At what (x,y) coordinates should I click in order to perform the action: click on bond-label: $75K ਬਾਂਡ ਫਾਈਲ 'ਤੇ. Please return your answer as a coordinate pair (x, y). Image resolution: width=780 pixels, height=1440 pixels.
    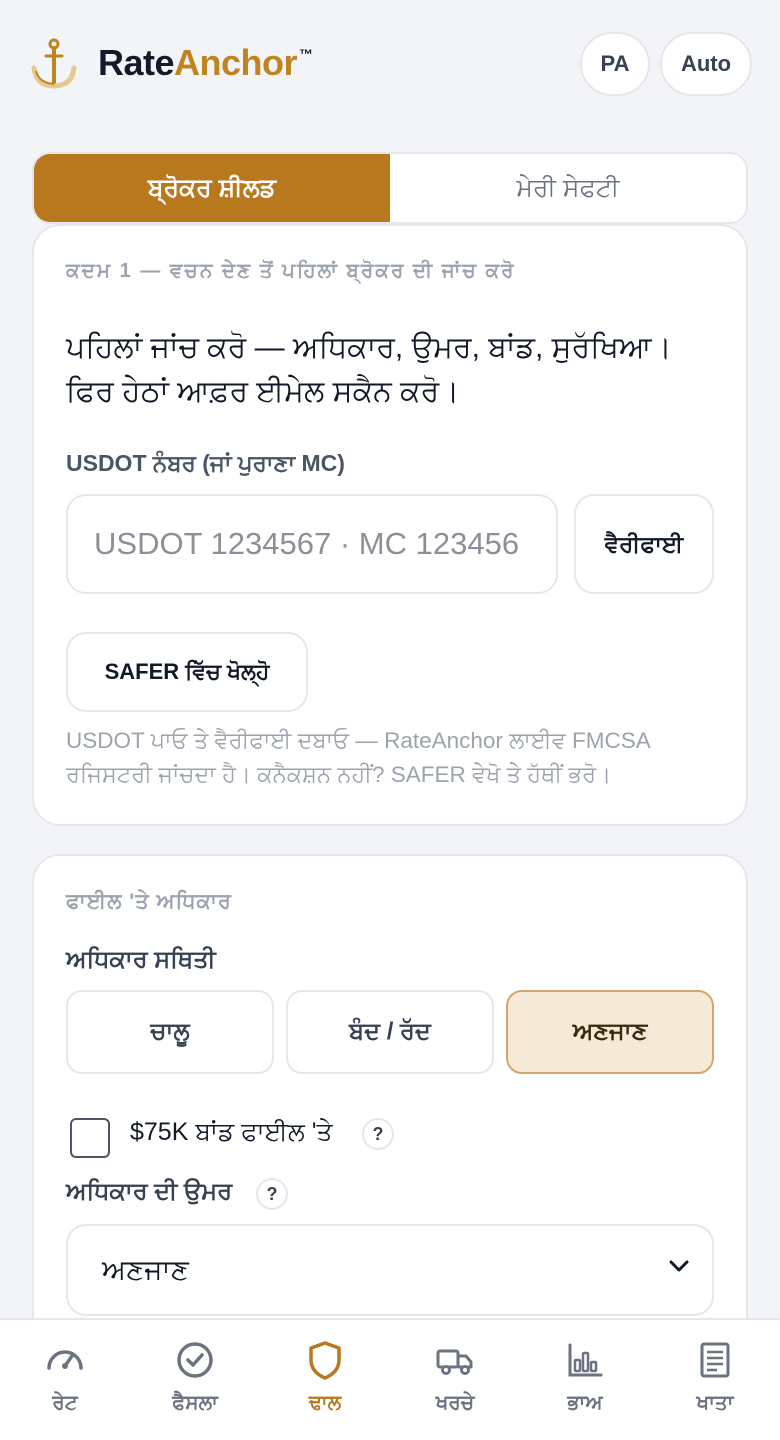
    Looking at the image, I should click on (231, 1132).